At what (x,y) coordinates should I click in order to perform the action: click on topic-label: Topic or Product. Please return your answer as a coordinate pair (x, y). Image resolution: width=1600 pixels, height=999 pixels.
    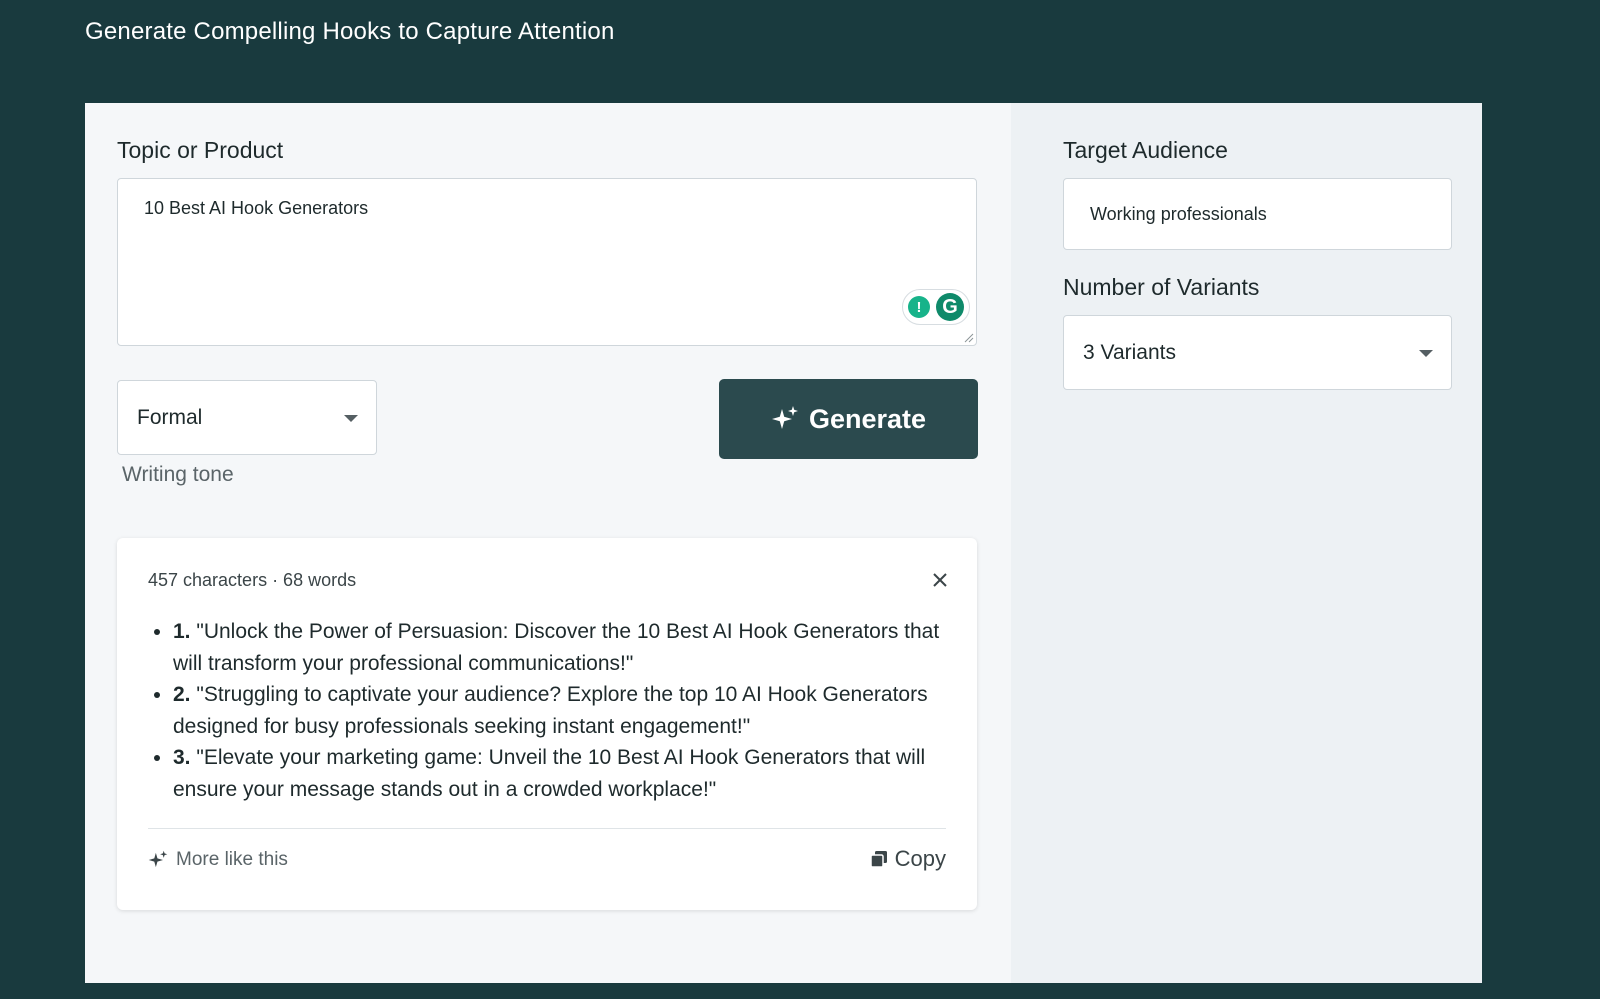
    Looking at the image, I should click on (200, 150).